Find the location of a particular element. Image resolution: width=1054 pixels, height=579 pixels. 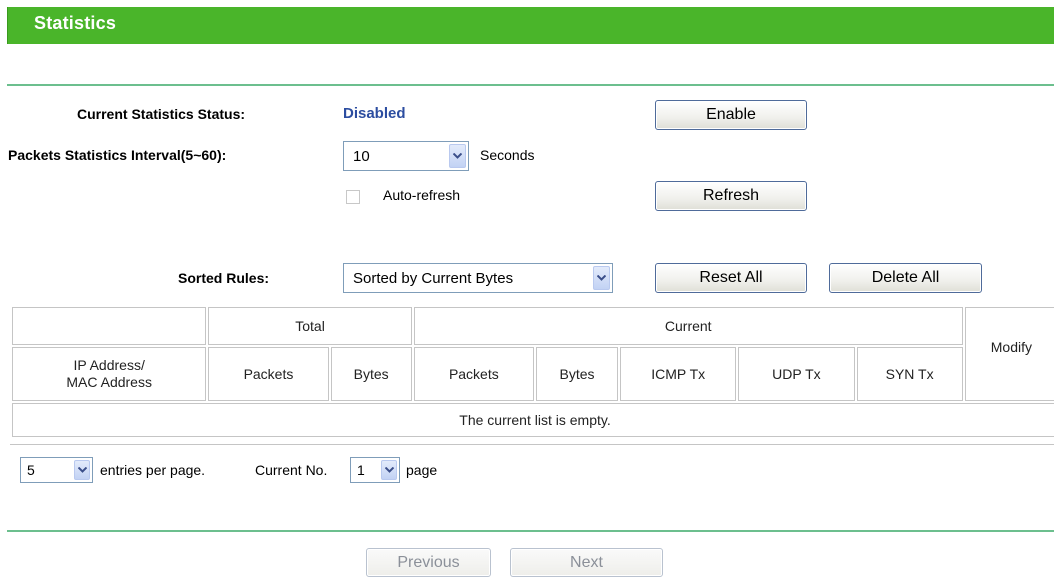

interval-unit: Seconds is located at coordinates (507, 155).